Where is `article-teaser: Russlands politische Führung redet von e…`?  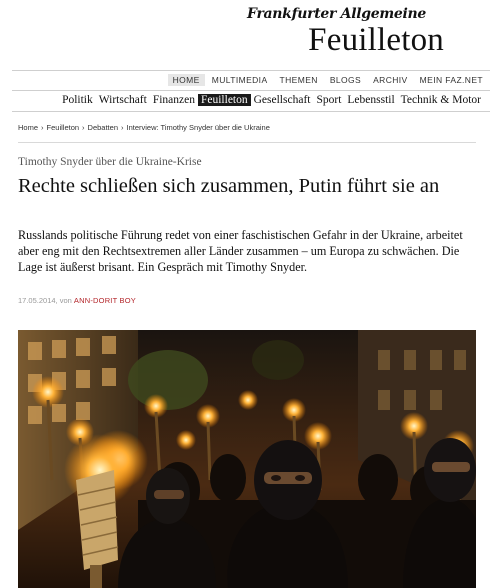
article-teaser: Russlands politische Führung redet von e… is located at coordinates (240, 251).